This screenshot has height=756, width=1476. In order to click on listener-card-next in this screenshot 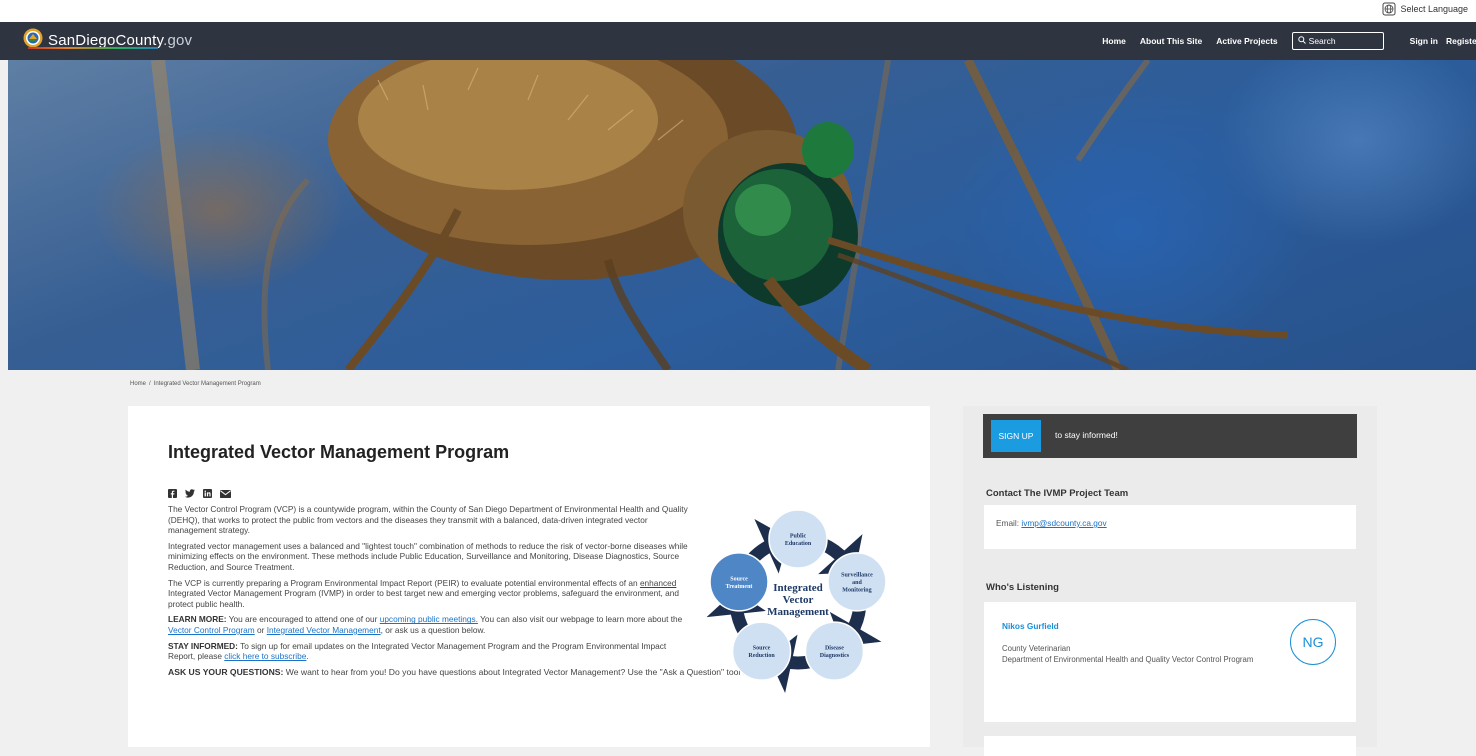, I will do `click(1170, 746)`.